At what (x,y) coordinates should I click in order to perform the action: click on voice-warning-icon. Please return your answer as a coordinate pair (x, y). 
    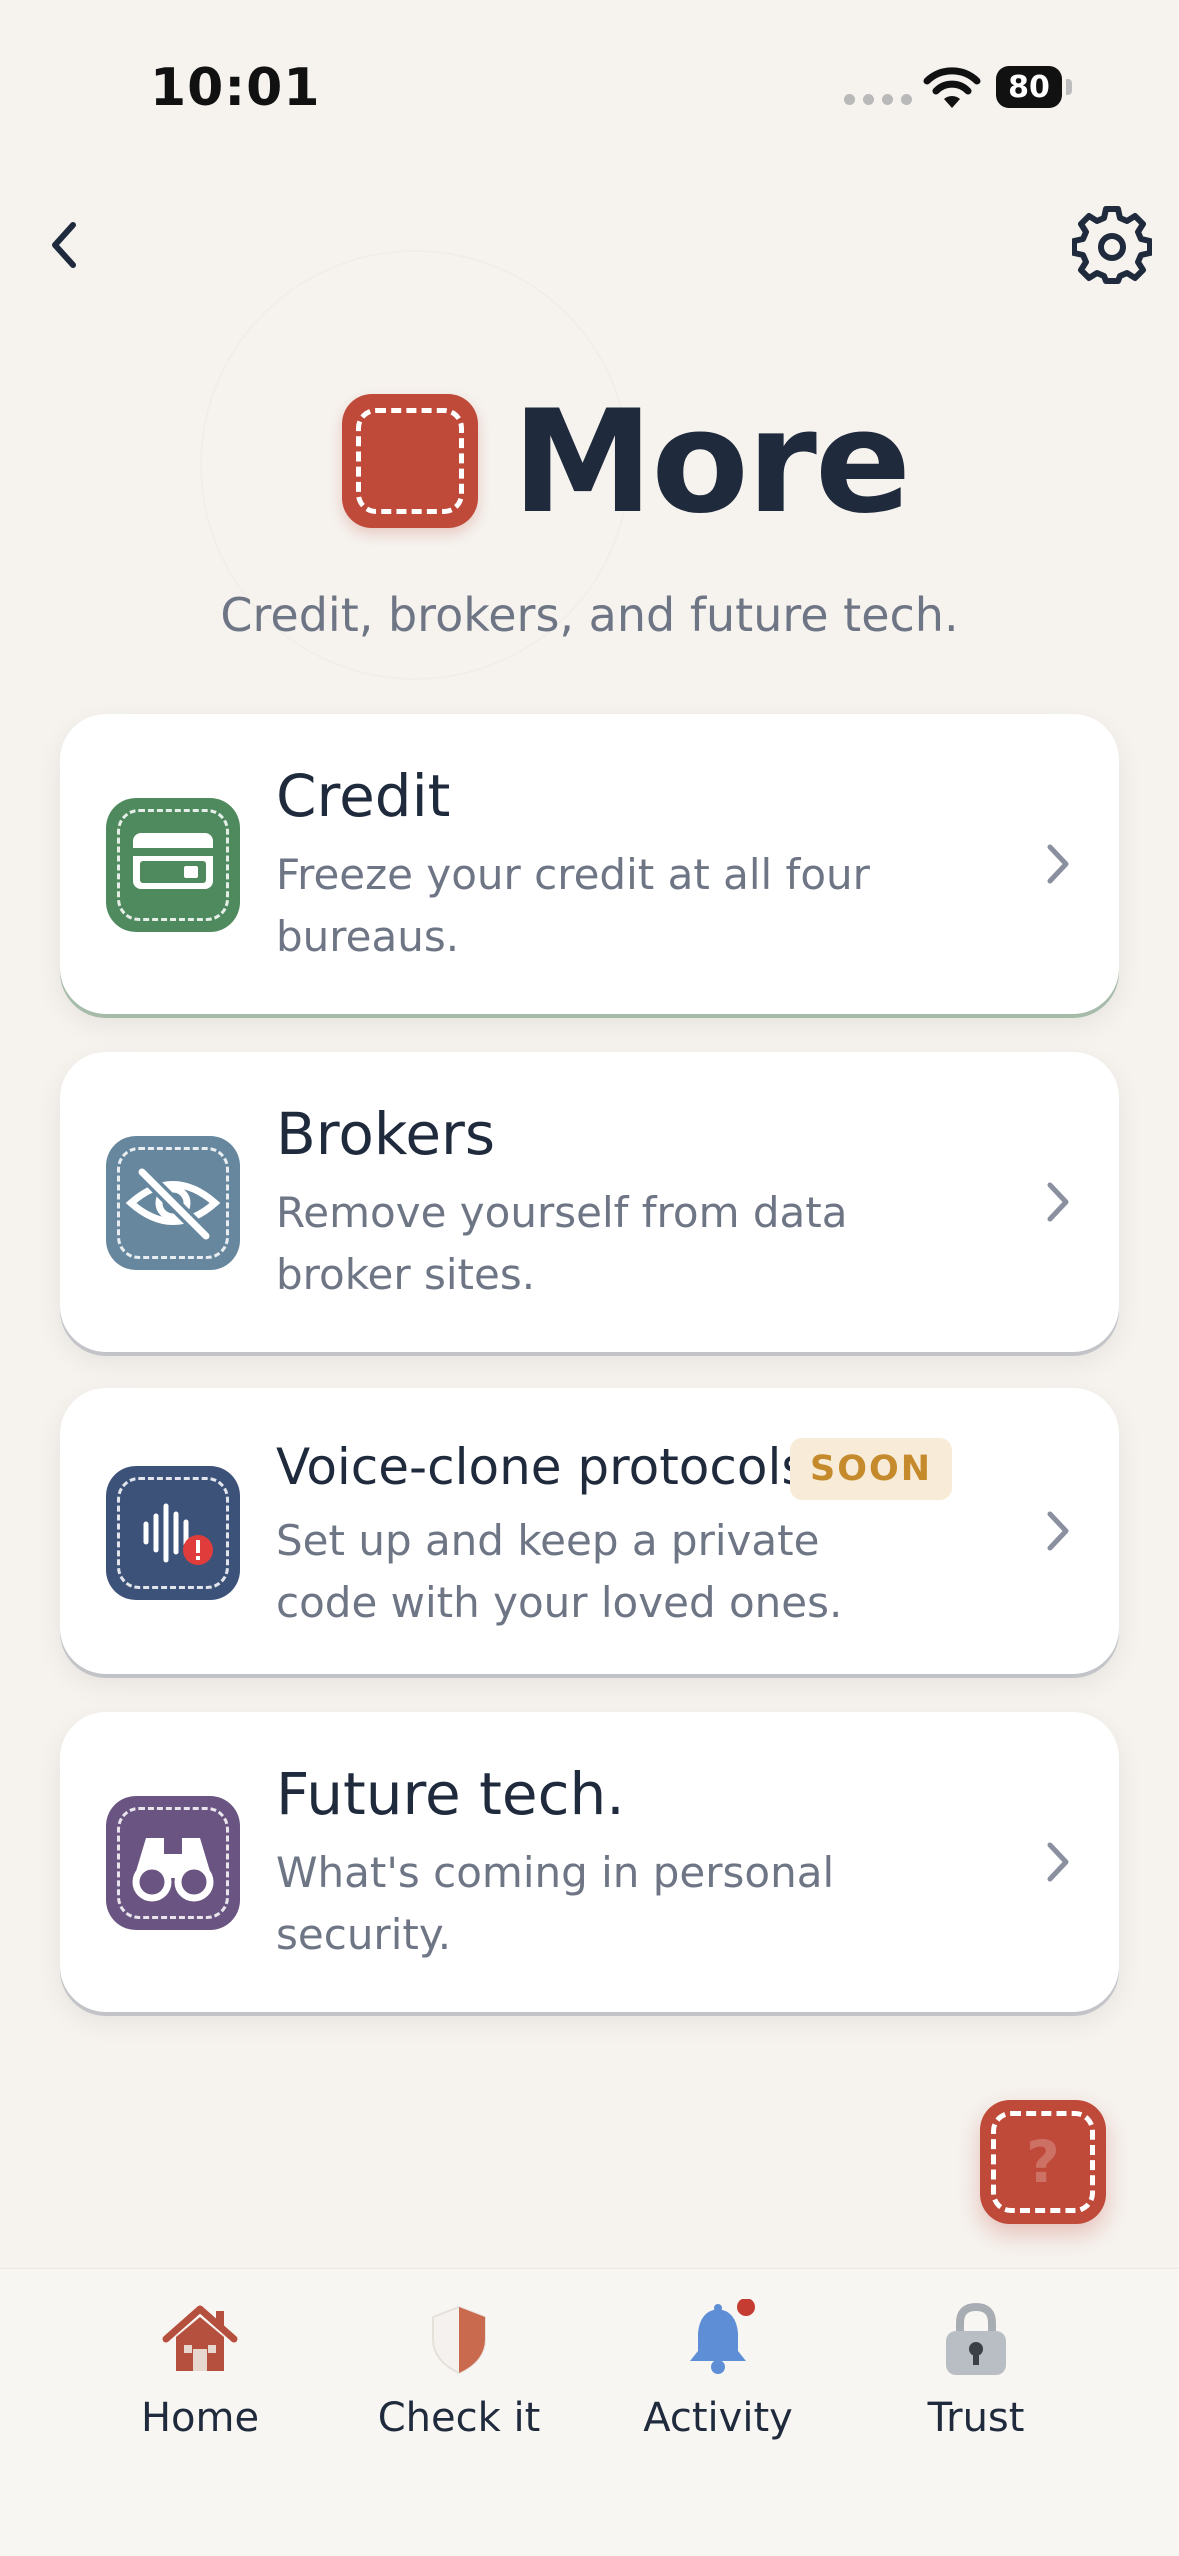
    Looking at the image, I should click on (173, 1533).